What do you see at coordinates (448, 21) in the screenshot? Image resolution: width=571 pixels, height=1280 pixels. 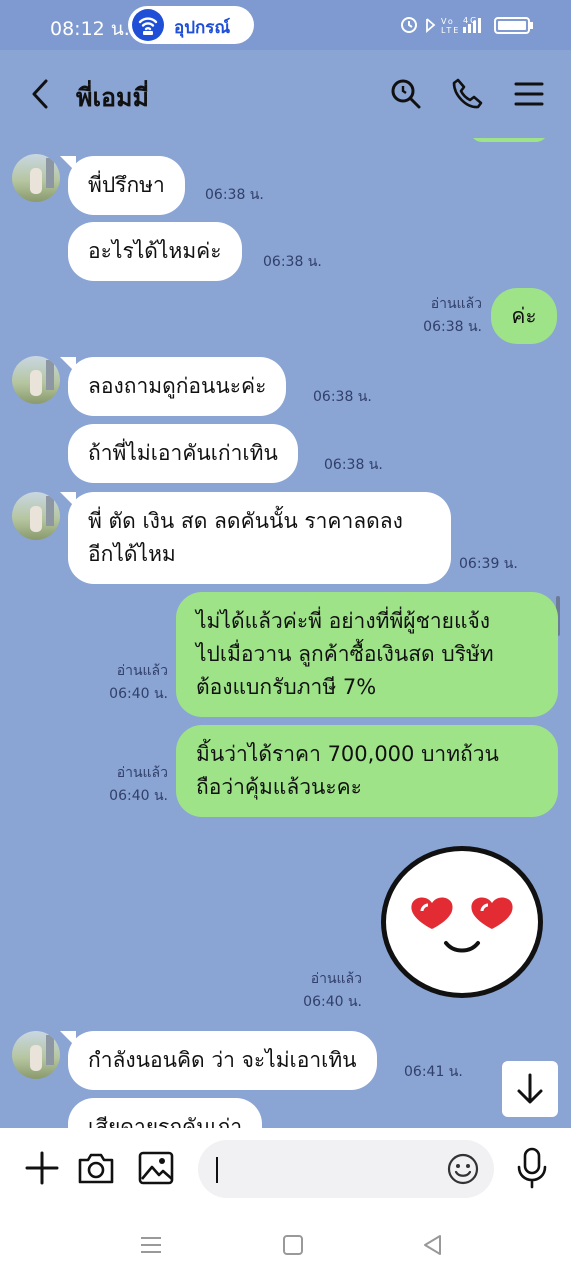 I see `svg-text: Vo` at bounding box center [448, 21].